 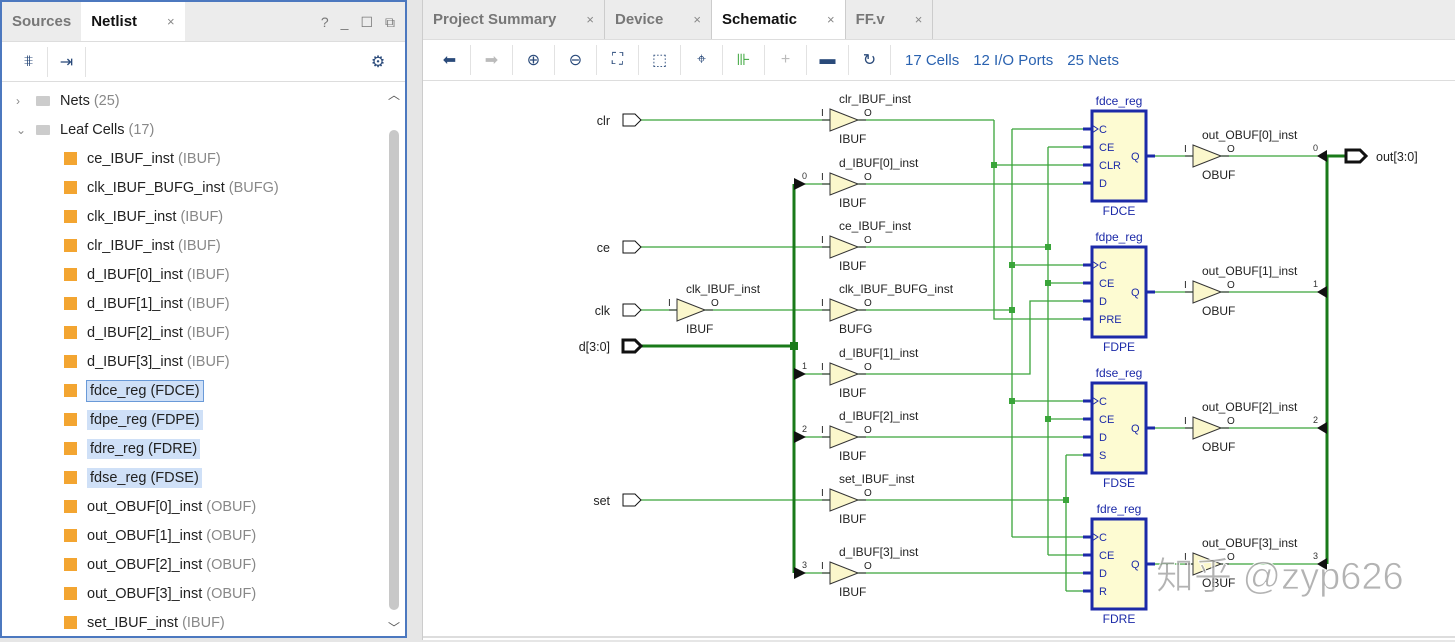 I want to click on tree-item-cell: d_IBUF[1]_inst (IBUF), so click(x=193, y=303).